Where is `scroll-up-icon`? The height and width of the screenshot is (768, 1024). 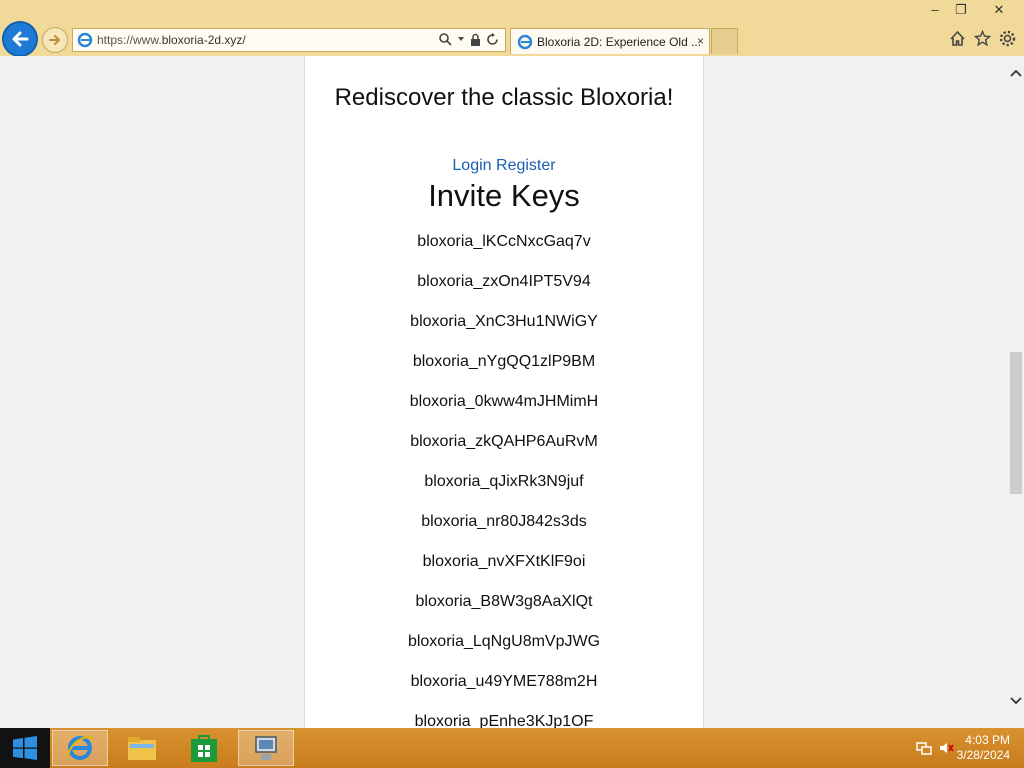 scroll-up-icon is located at coordinates (1016, 73).